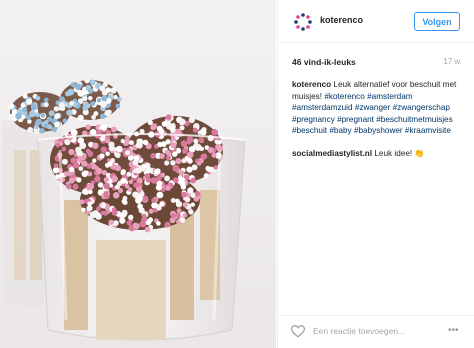 Image resolution: width=474 pixels, height=348 pixels. What do you see at coordinates (373, 107) in the screenshot?
I see `hashtag-link: #zwanger` at bounding box center [373, 107].